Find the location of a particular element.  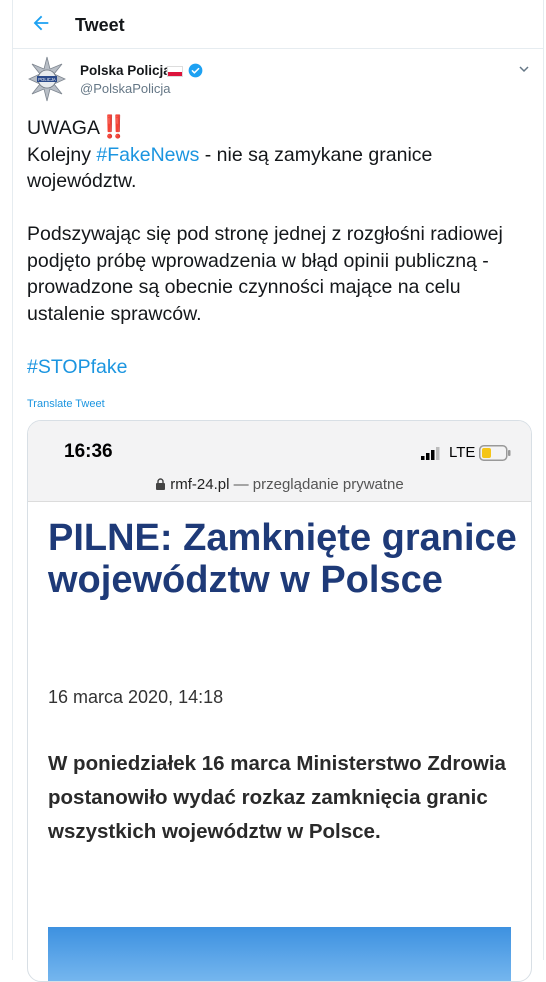

tweet-header: Tweet is located at coordinates (278, 24).